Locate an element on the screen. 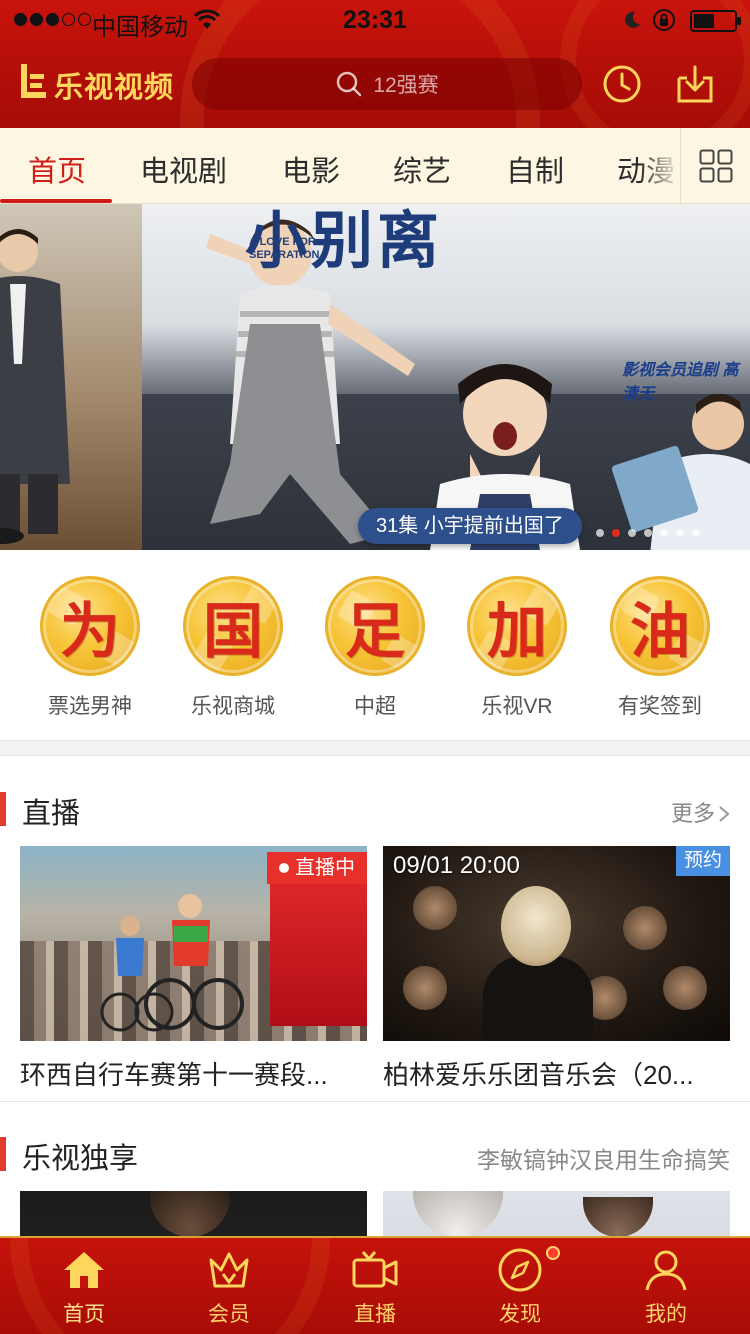 This screenshot has width=750, height=1334. cyclists-illustration is located at coordinates (172, 963).